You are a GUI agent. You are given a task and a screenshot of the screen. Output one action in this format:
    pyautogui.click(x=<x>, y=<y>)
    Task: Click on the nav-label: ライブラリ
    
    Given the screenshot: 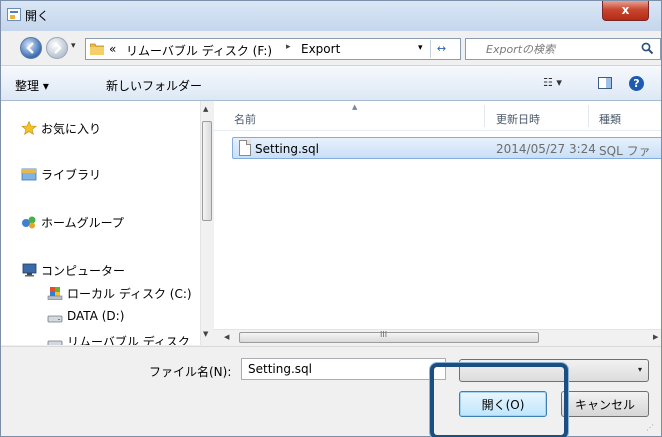 What is the action you would take?
    pyautogui.click(x=71, y=175)
    